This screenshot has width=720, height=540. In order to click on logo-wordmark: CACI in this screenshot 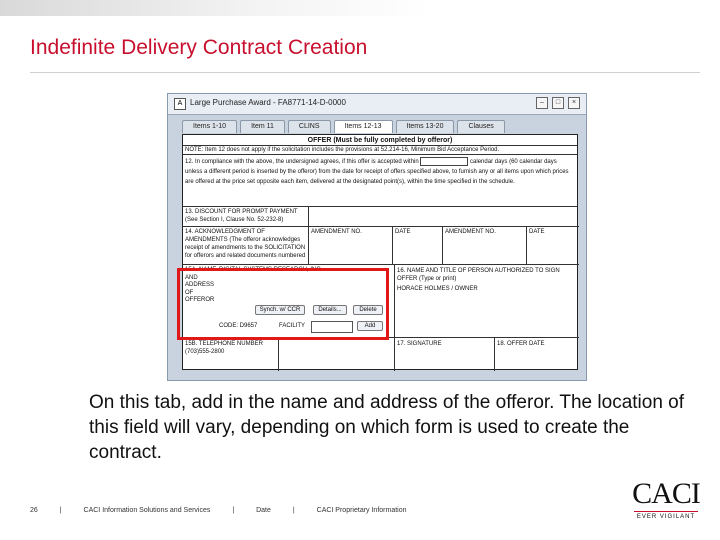, I will do `click(666, 493)`.